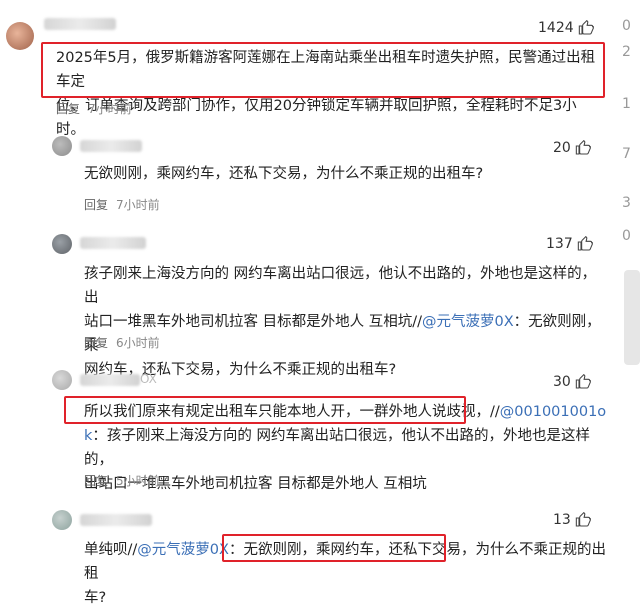 Image resolution: width=640 pixels, height=610 pixels. Describe the element at coordinates (148, 379) in the screenshot. I see `username-suffix: OX` at that location.